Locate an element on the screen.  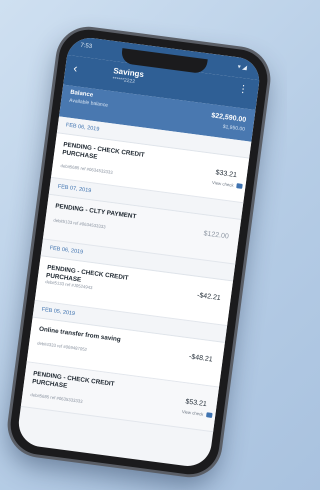
transaction-reference: debit4333 ref #069487052 is located at coordinates (62, 346).